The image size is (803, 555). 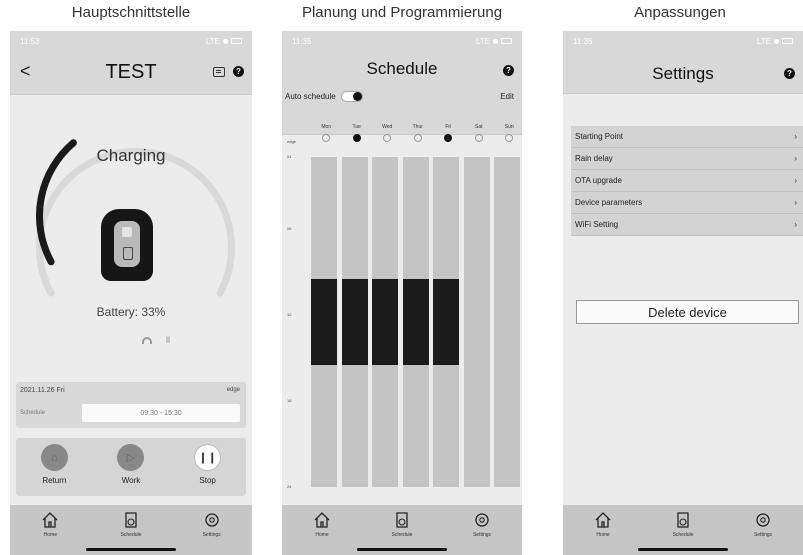 I want to click on hour-tick-label: 18, so click(x=289, y=400).